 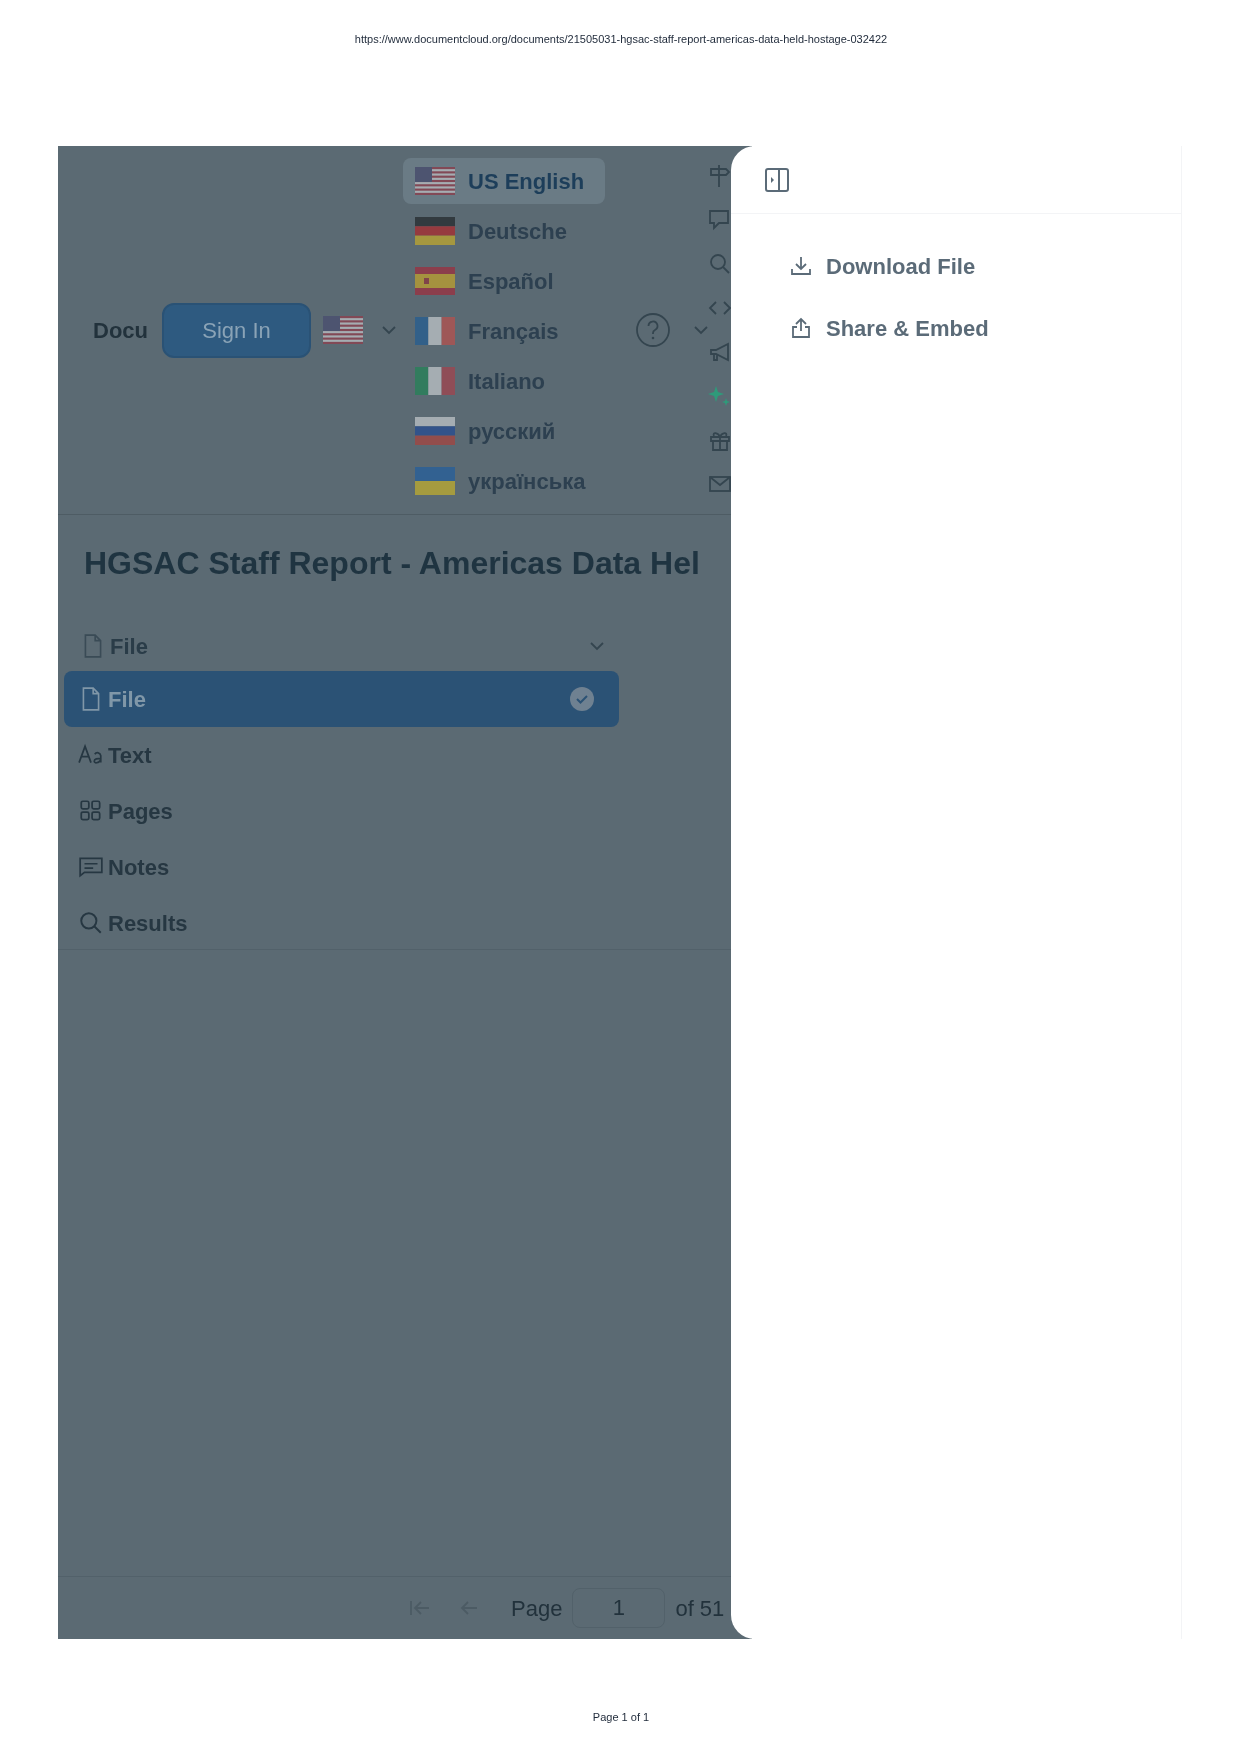 I want to click on megaphone-icon, so click(x=720, y=352).